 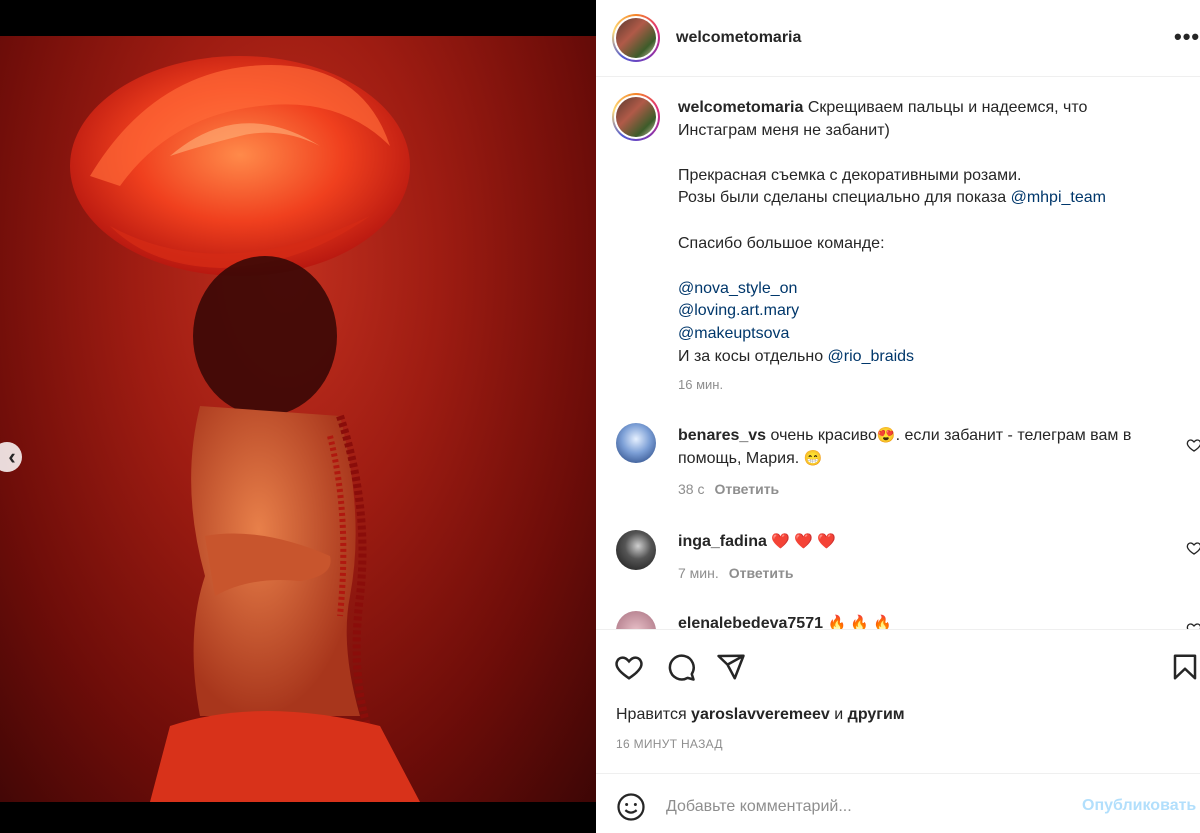 I want to click on caption-time: 16 мин., so click(x=701, y=384).